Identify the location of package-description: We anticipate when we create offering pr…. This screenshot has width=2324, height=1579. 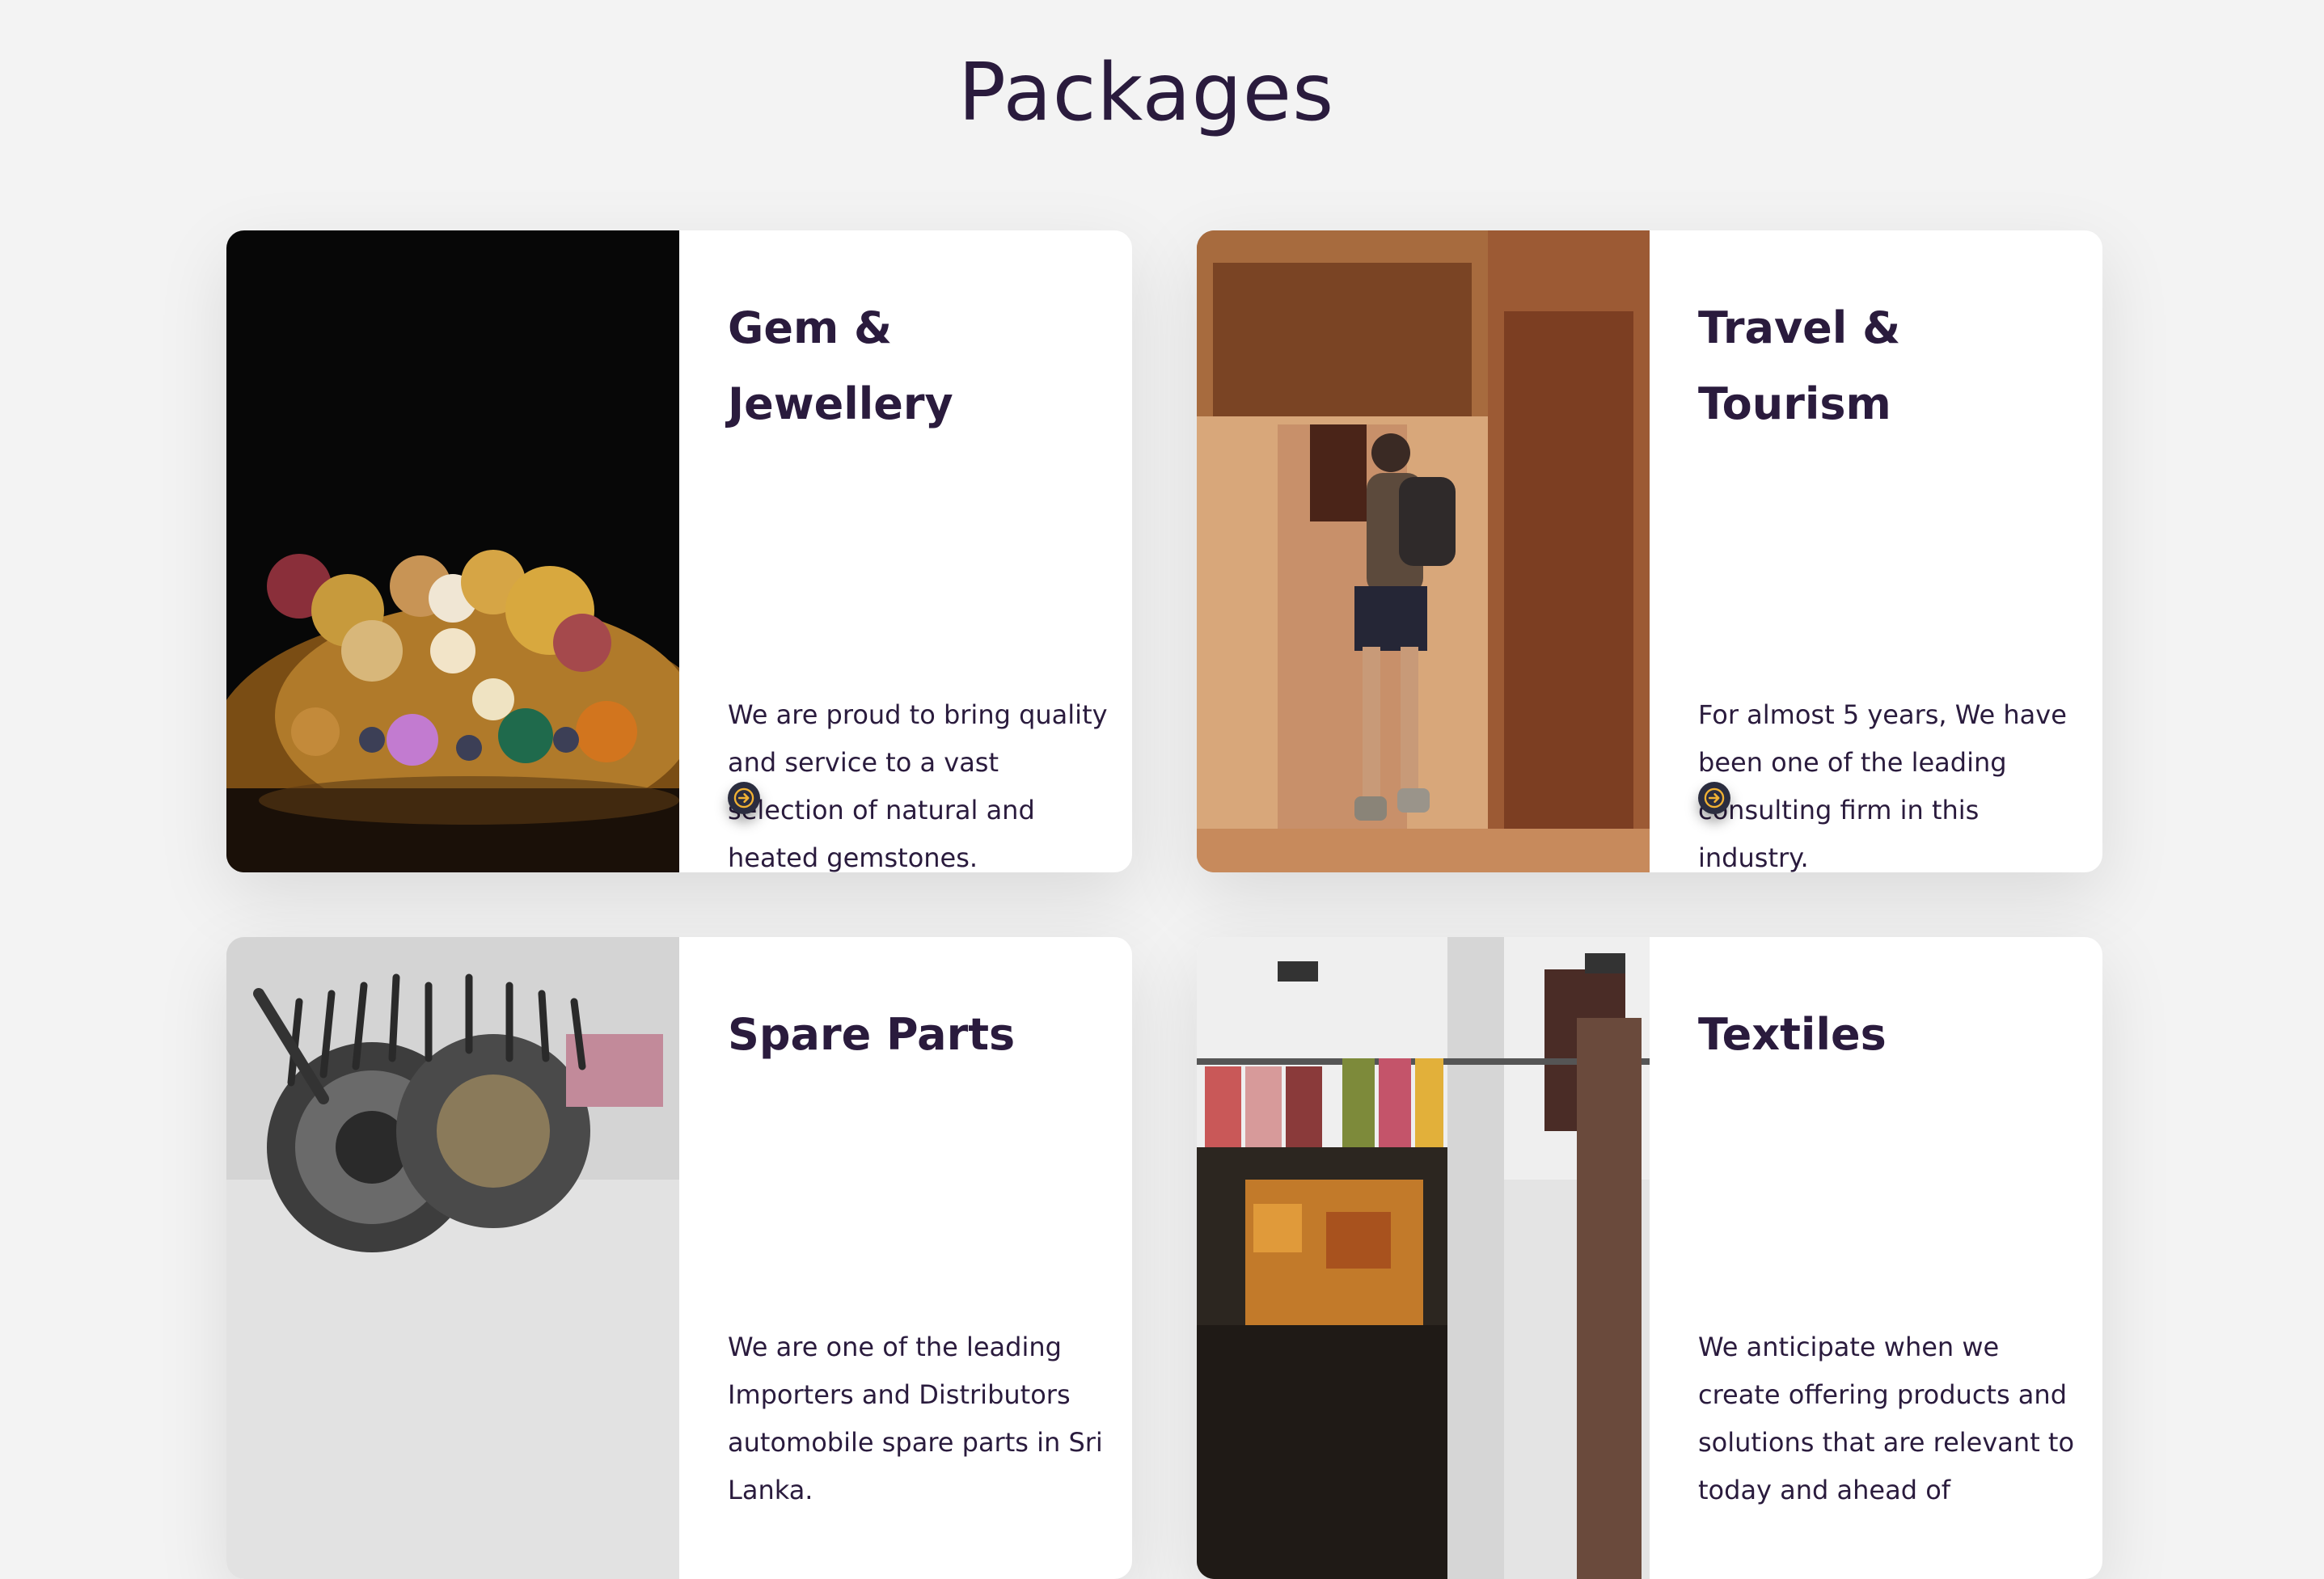
(1886, 1418).